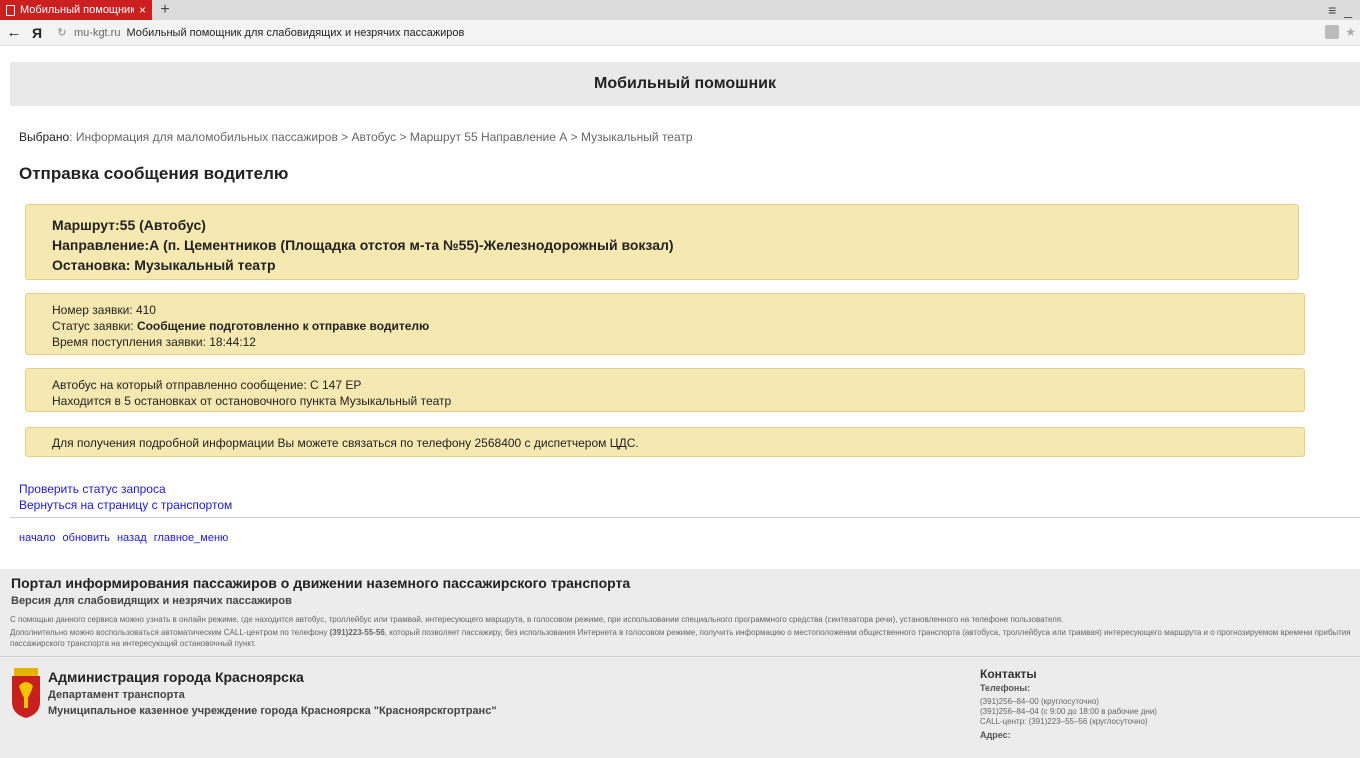 The height and width of the screenshot is (758, 1360). Describe the element at coordinates (680, 656) in the screenshot. I see `footer-divider` at that location.